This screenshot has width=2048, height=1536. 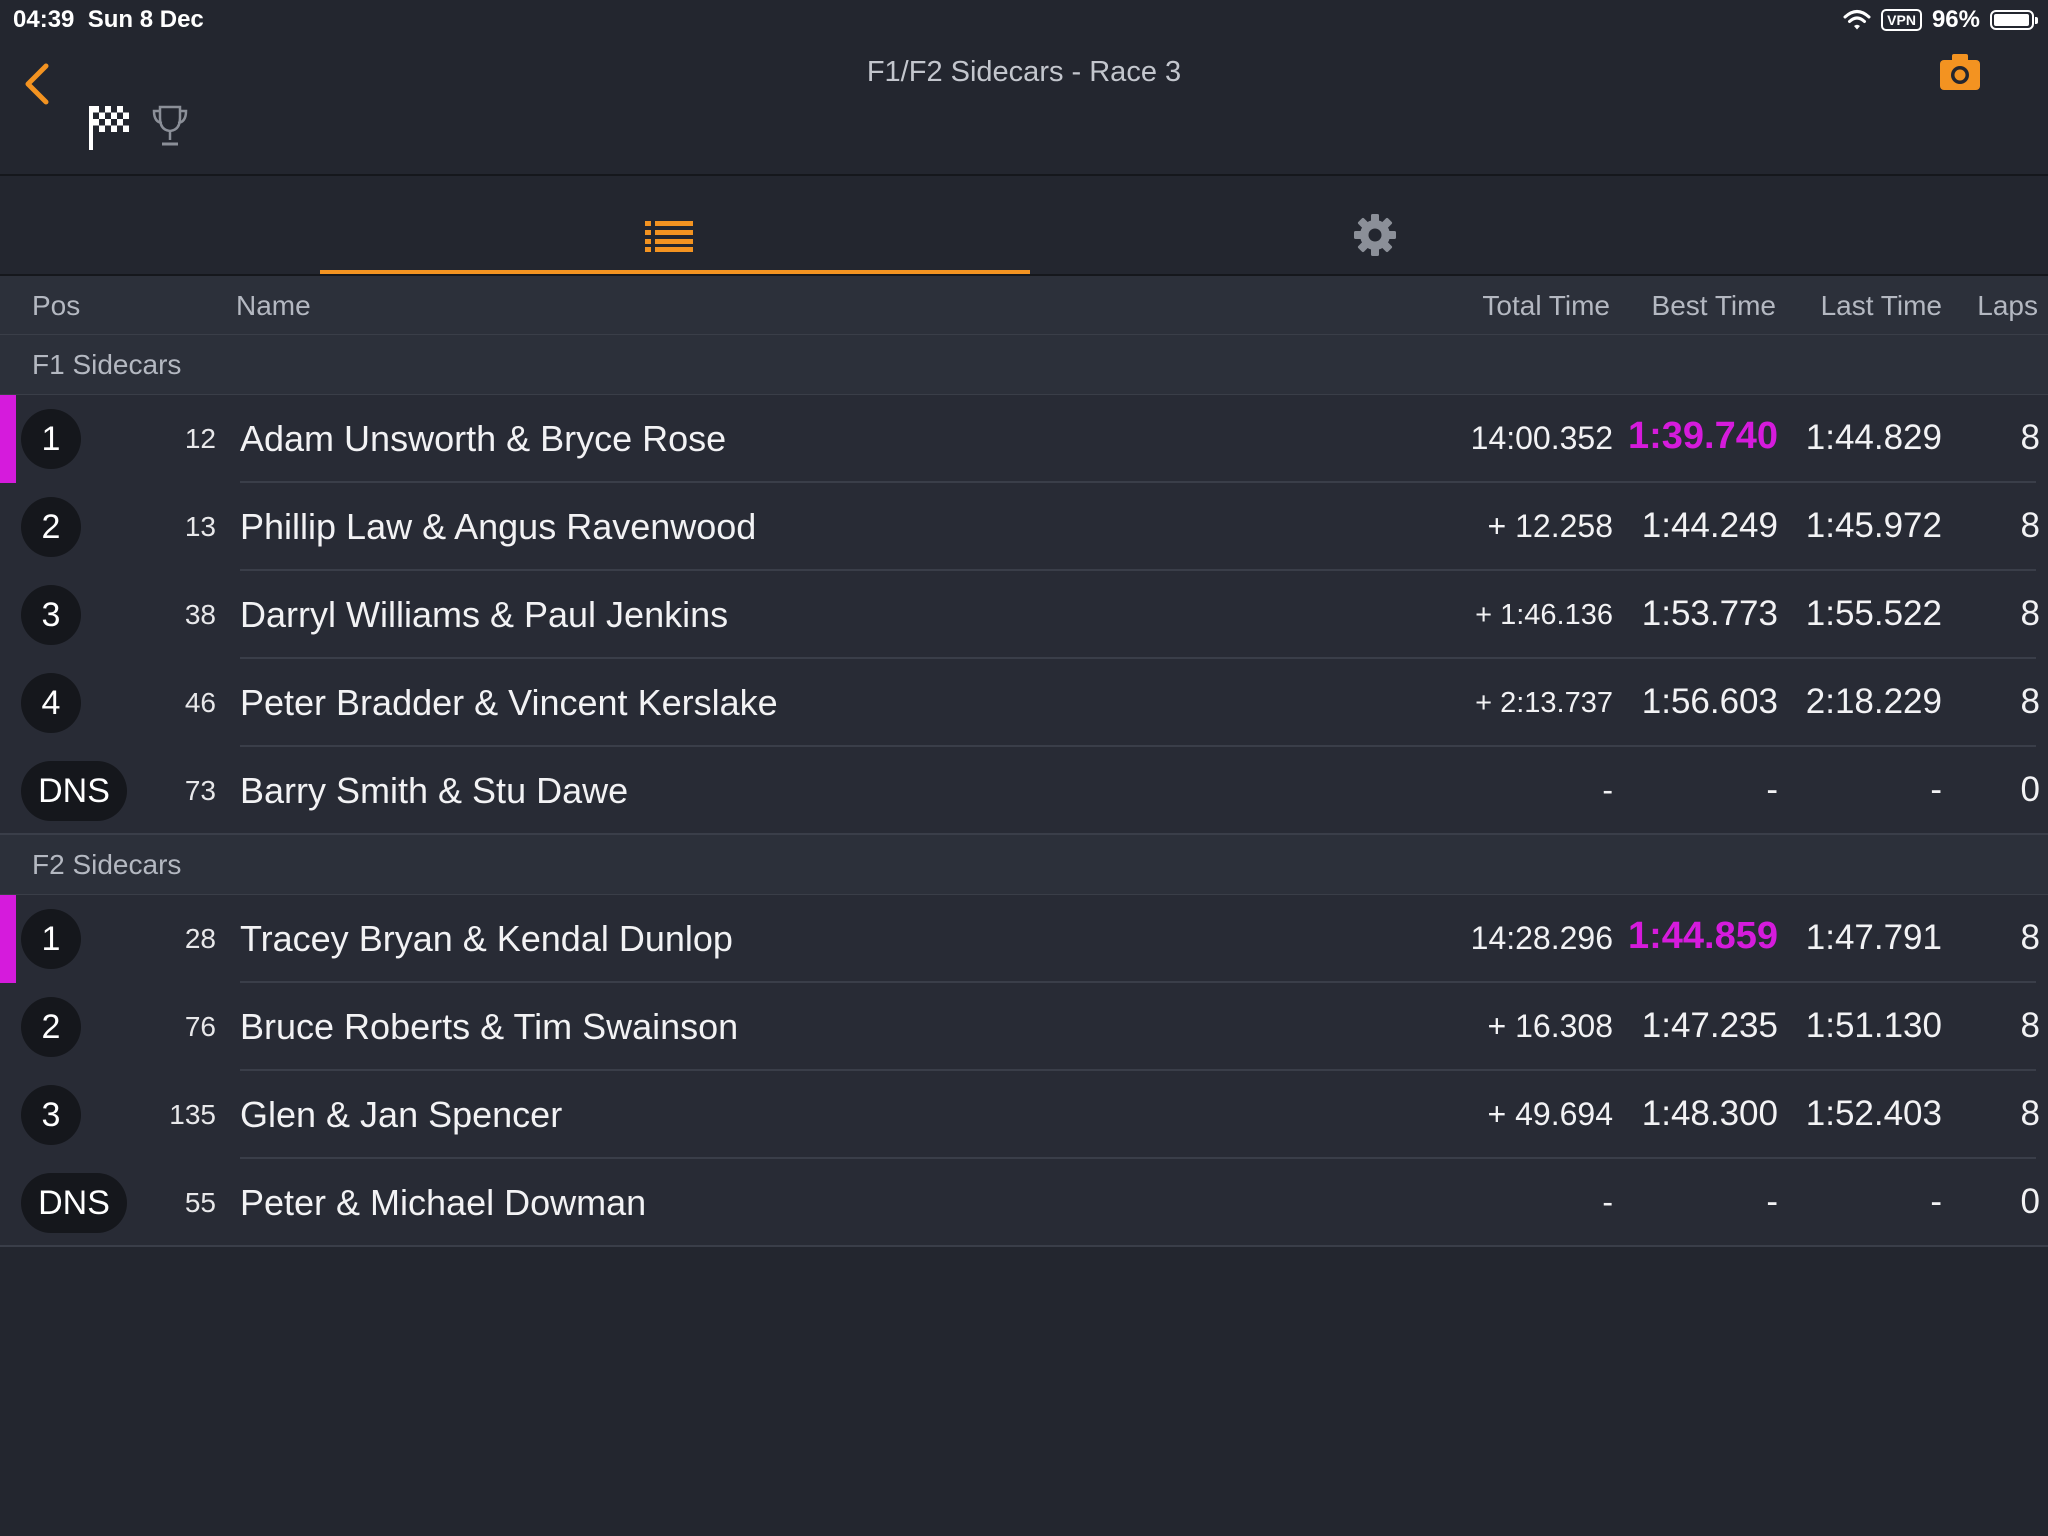 What do you see at coordinates (1873, 437) in the screenshot?
I see `last-time: 1:44.829` at bounding box center [1873, 437].